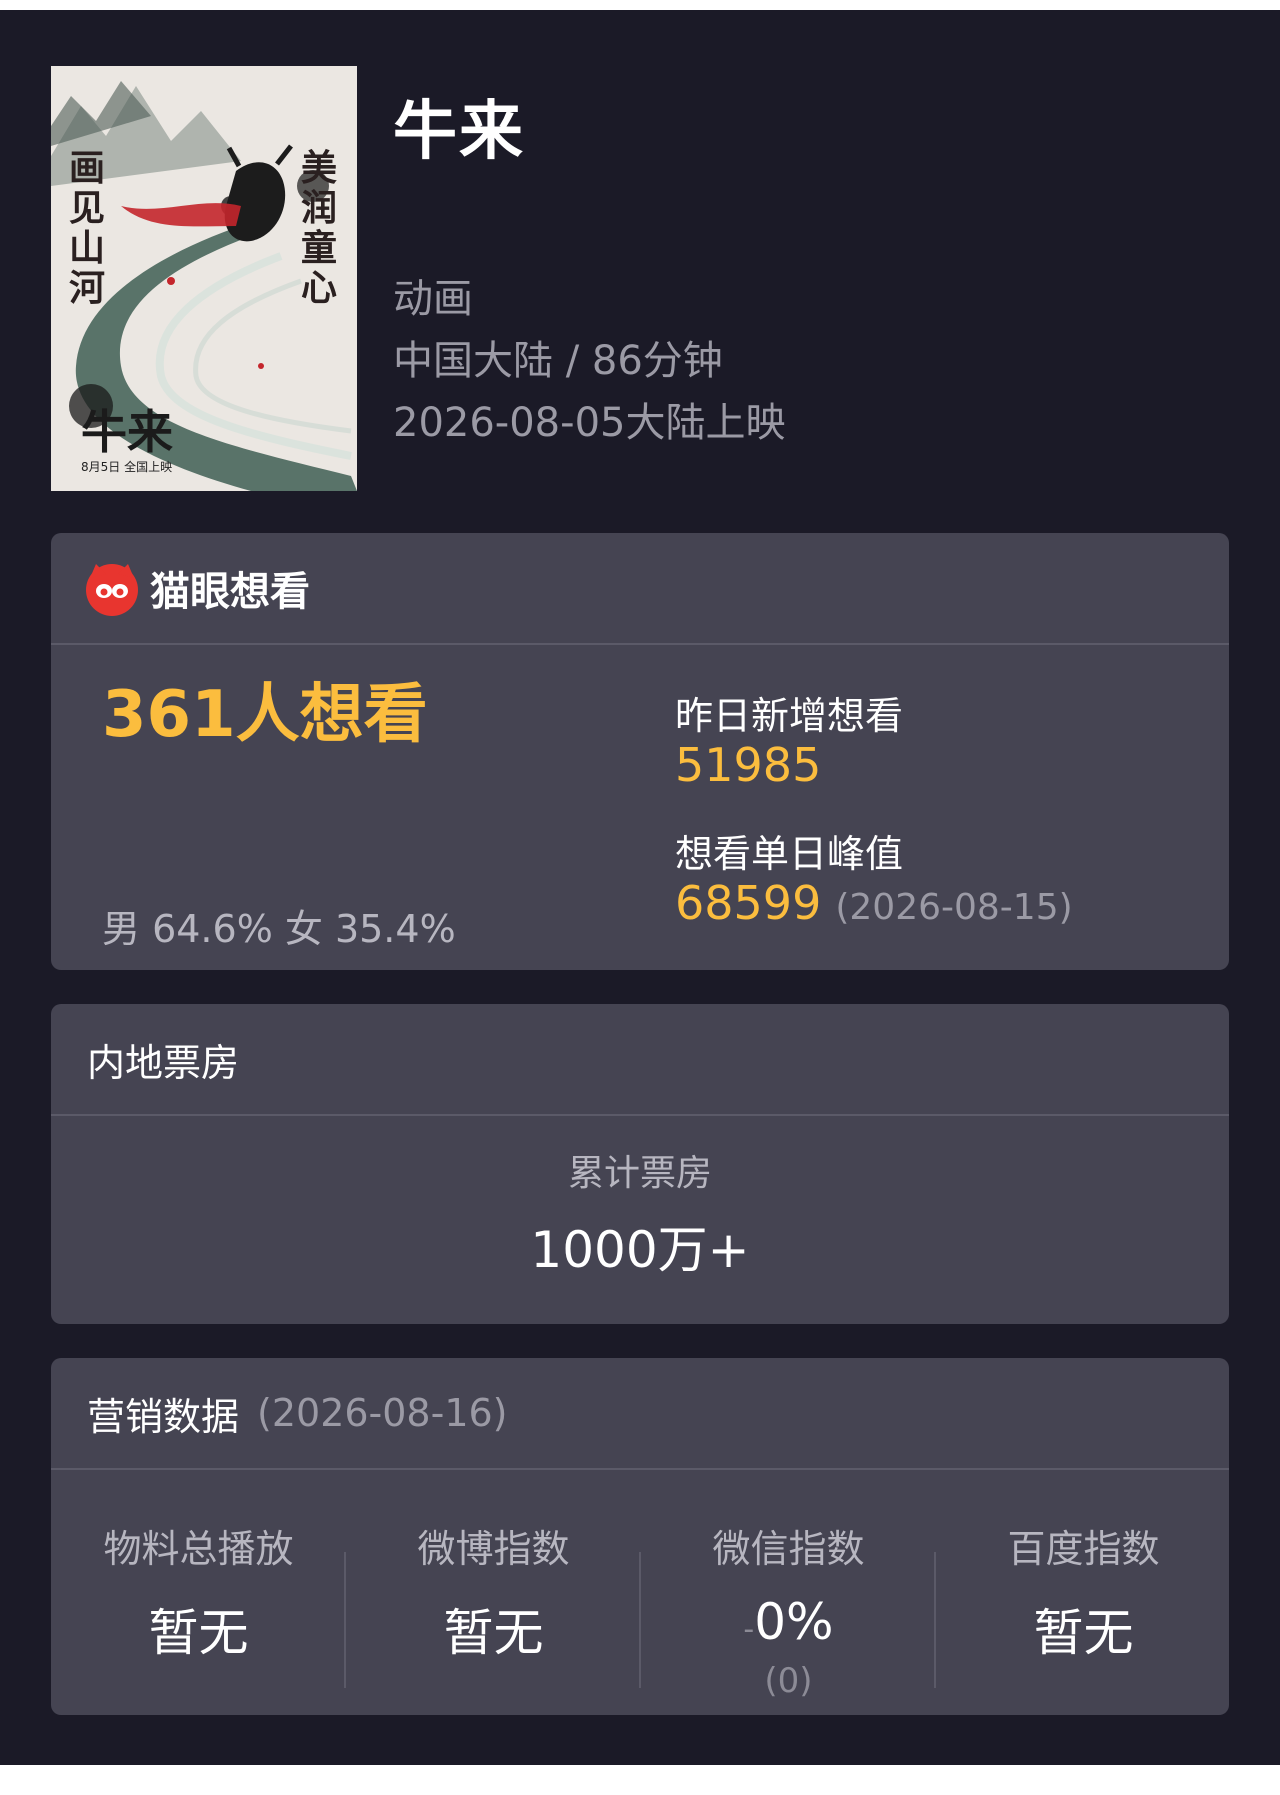  I want to click on stat-value: 0%, so click(794, 1622).